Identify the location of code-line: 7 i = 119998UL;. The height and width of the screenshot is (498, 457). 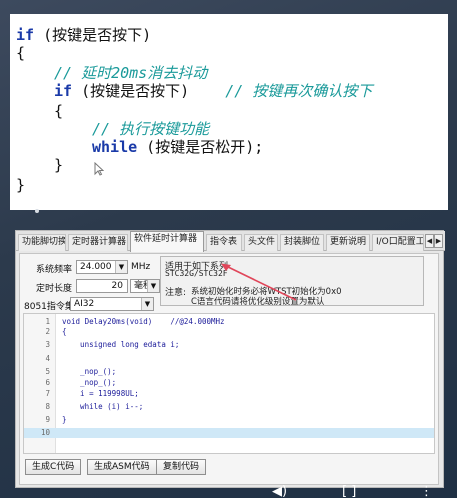
(92, 393).